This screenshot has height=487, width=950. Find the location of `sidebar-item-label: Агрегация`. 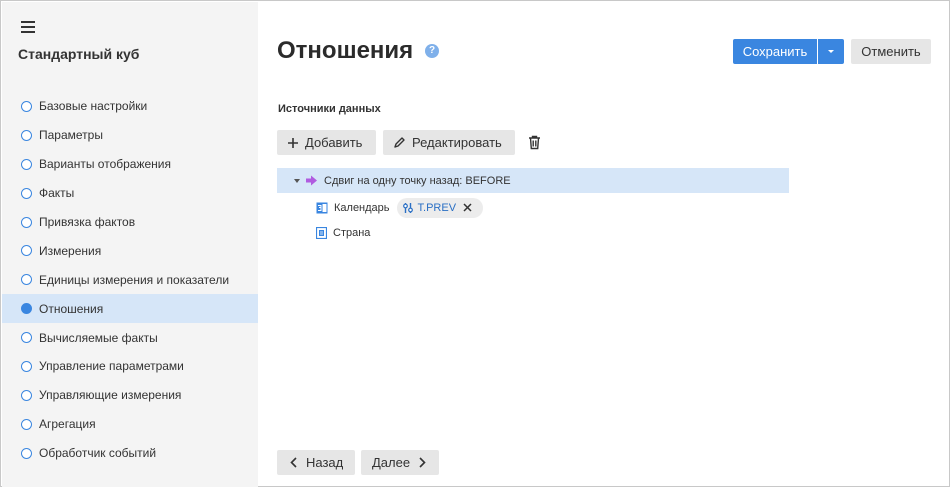

sidebar-item-label: Агрегация is located at coordinates (67, 424).